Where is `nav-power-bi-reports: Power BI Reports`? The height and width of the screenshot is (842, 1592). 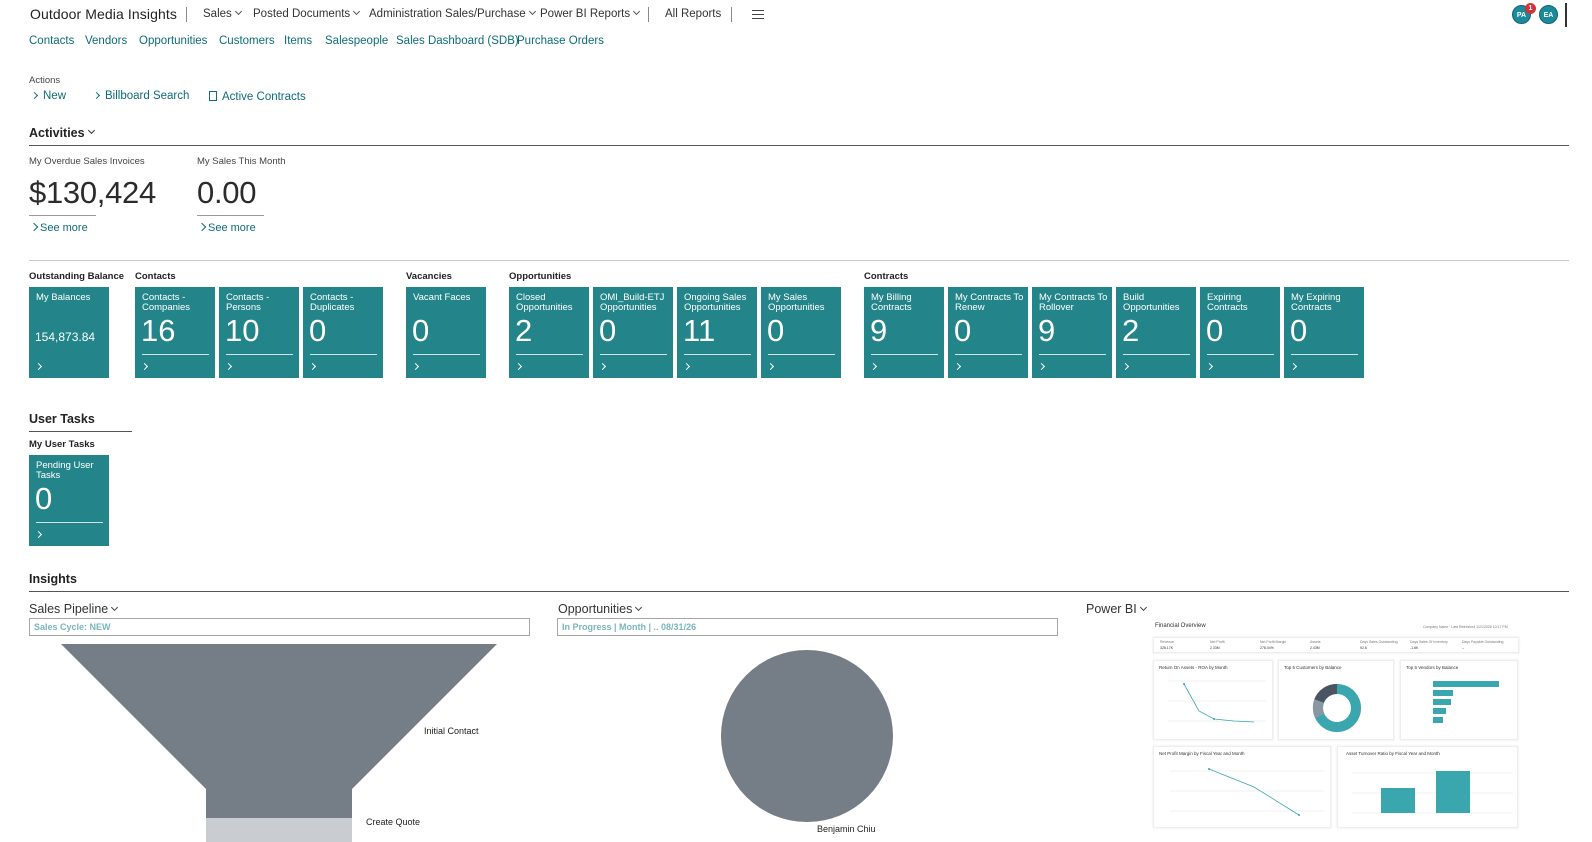
nav-power-bi-reports: Power BI Reports is located at coordinates (590, 13).